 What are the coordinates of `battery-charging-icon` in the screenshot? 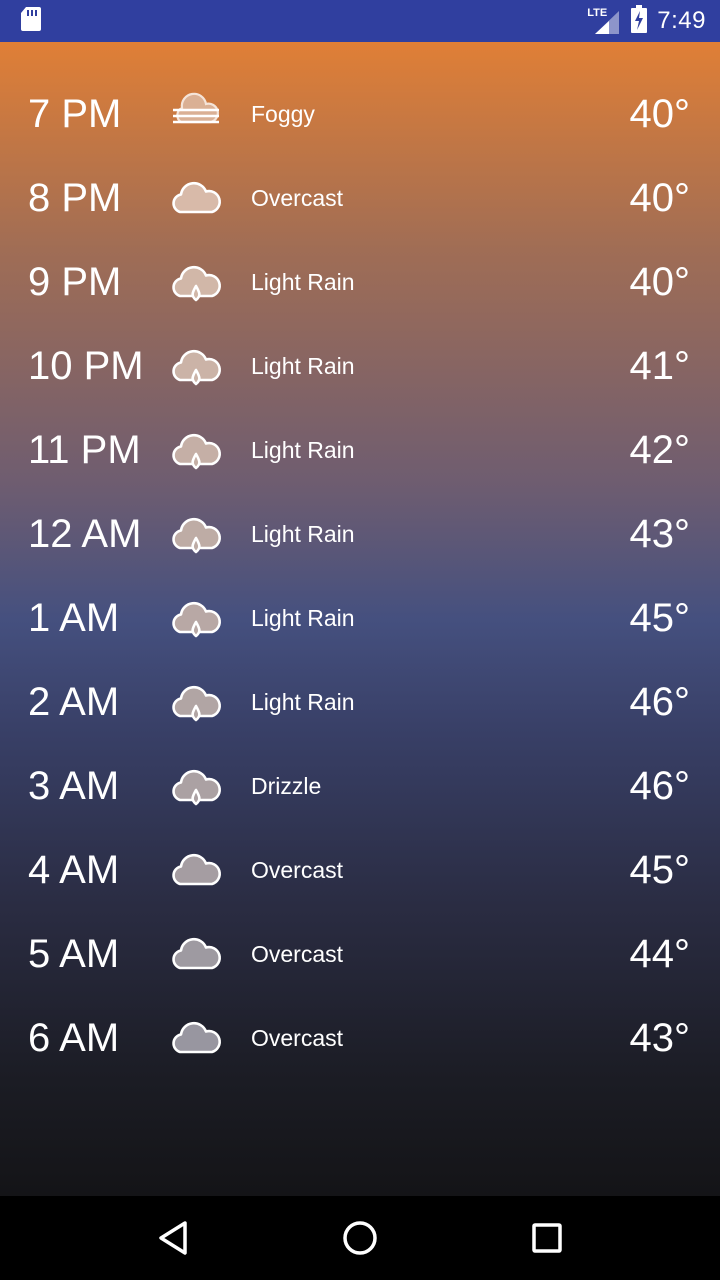 It's located at (639, 21).